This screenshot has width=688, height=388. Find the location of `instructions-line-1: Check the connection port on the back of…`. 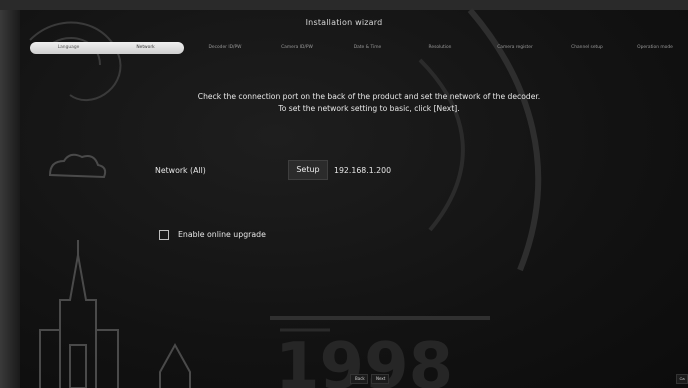

instructions-line-1: Check the connection port on the back of… is located at coordinates (369, 96).